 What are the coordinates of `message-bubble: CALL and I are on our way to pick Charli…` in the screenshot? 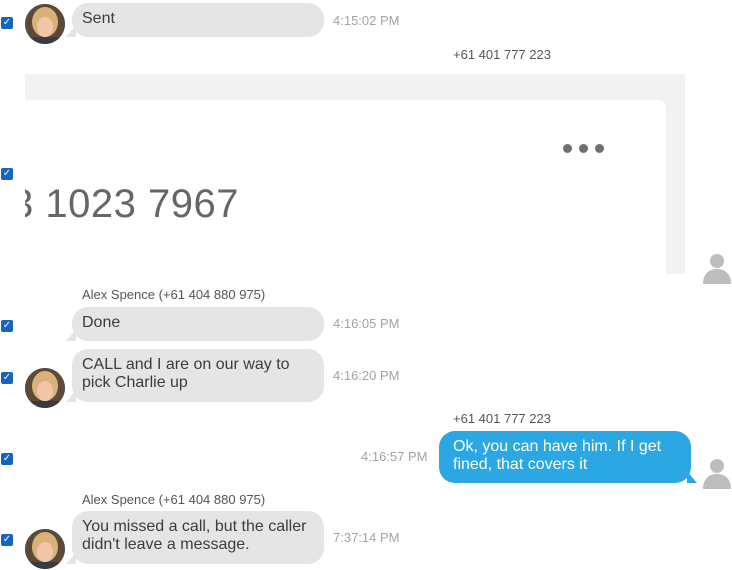 It's located at (195, 375).